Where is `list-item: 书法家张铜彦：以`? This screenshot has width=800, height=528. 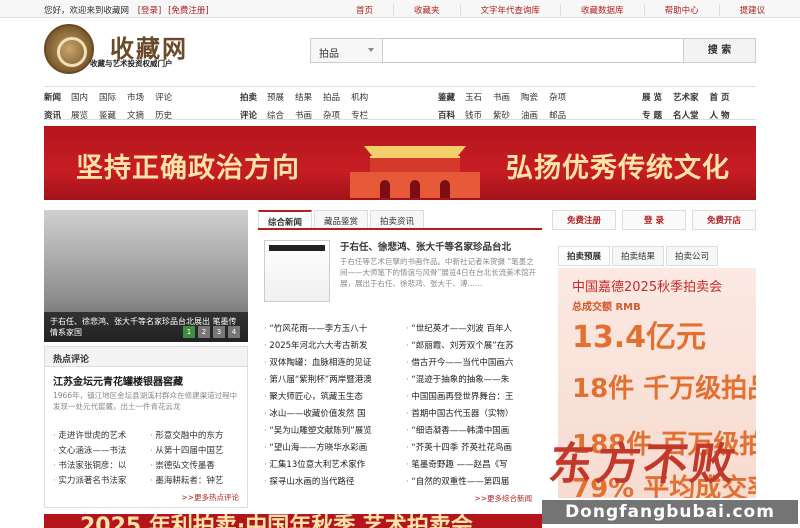
list-item: 书法家张铜彦：以 is located at coordinates (99, 465).